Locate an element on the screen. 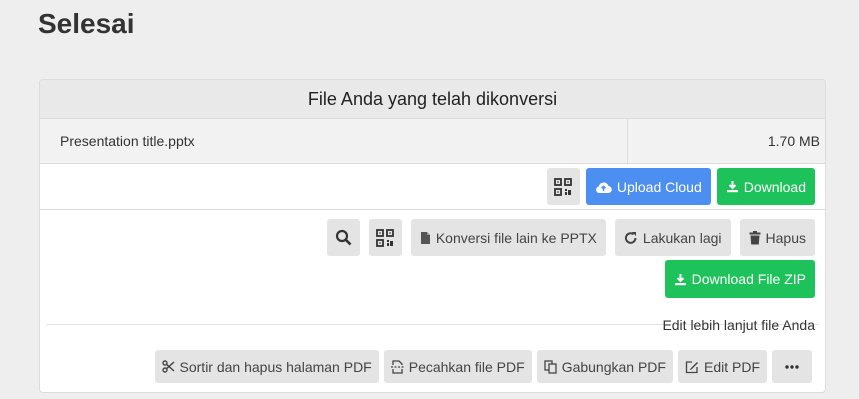 The image size is (859, 399). download-button: Download is located at coordinates (765, 186).